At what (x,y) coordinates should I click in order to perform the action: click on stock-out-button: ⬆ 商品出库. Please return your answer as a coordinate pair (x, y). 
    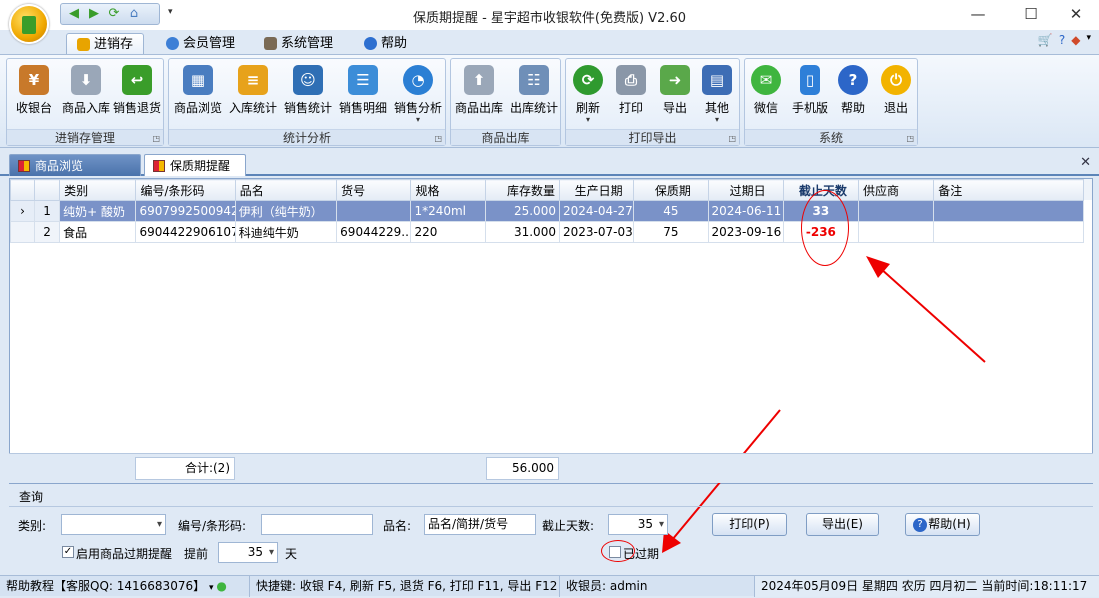
    Looking at the image, I should click on (479, 96).